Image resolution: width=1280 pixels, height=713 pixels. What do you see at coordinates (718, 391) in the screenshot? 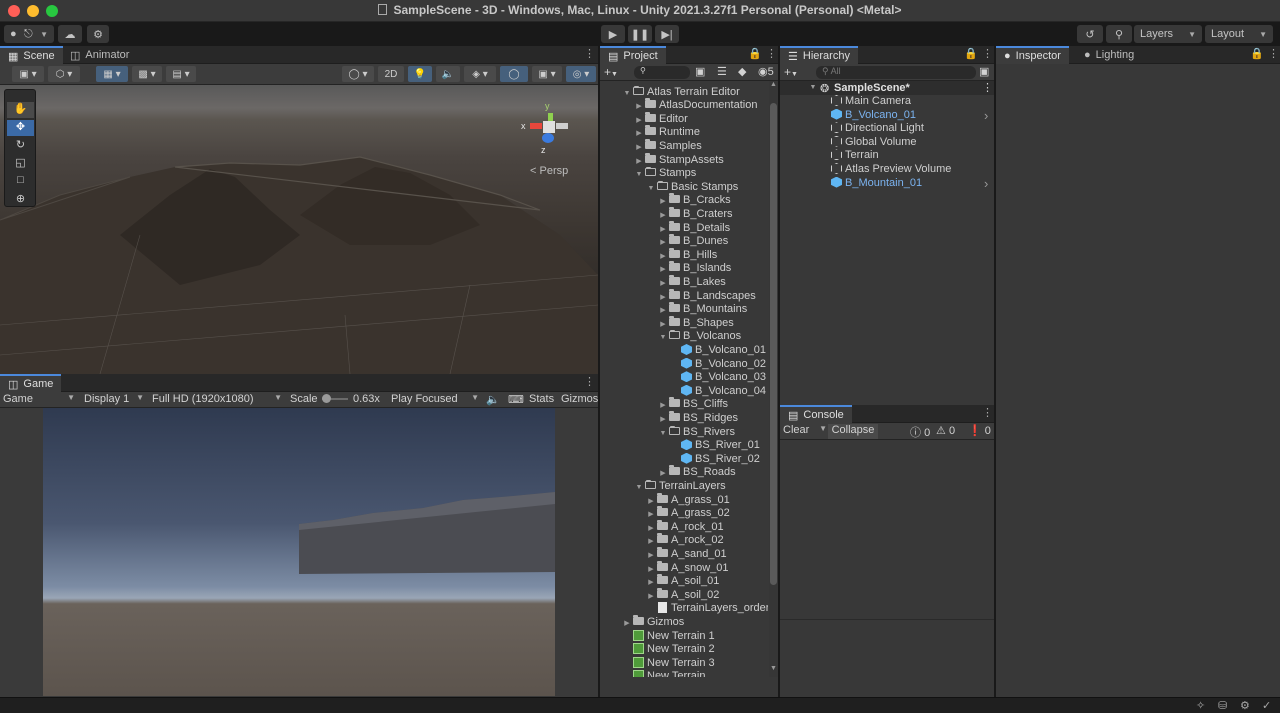
I see `project-tree-item: B_Volcano_04` at bounding box center [718, 391].